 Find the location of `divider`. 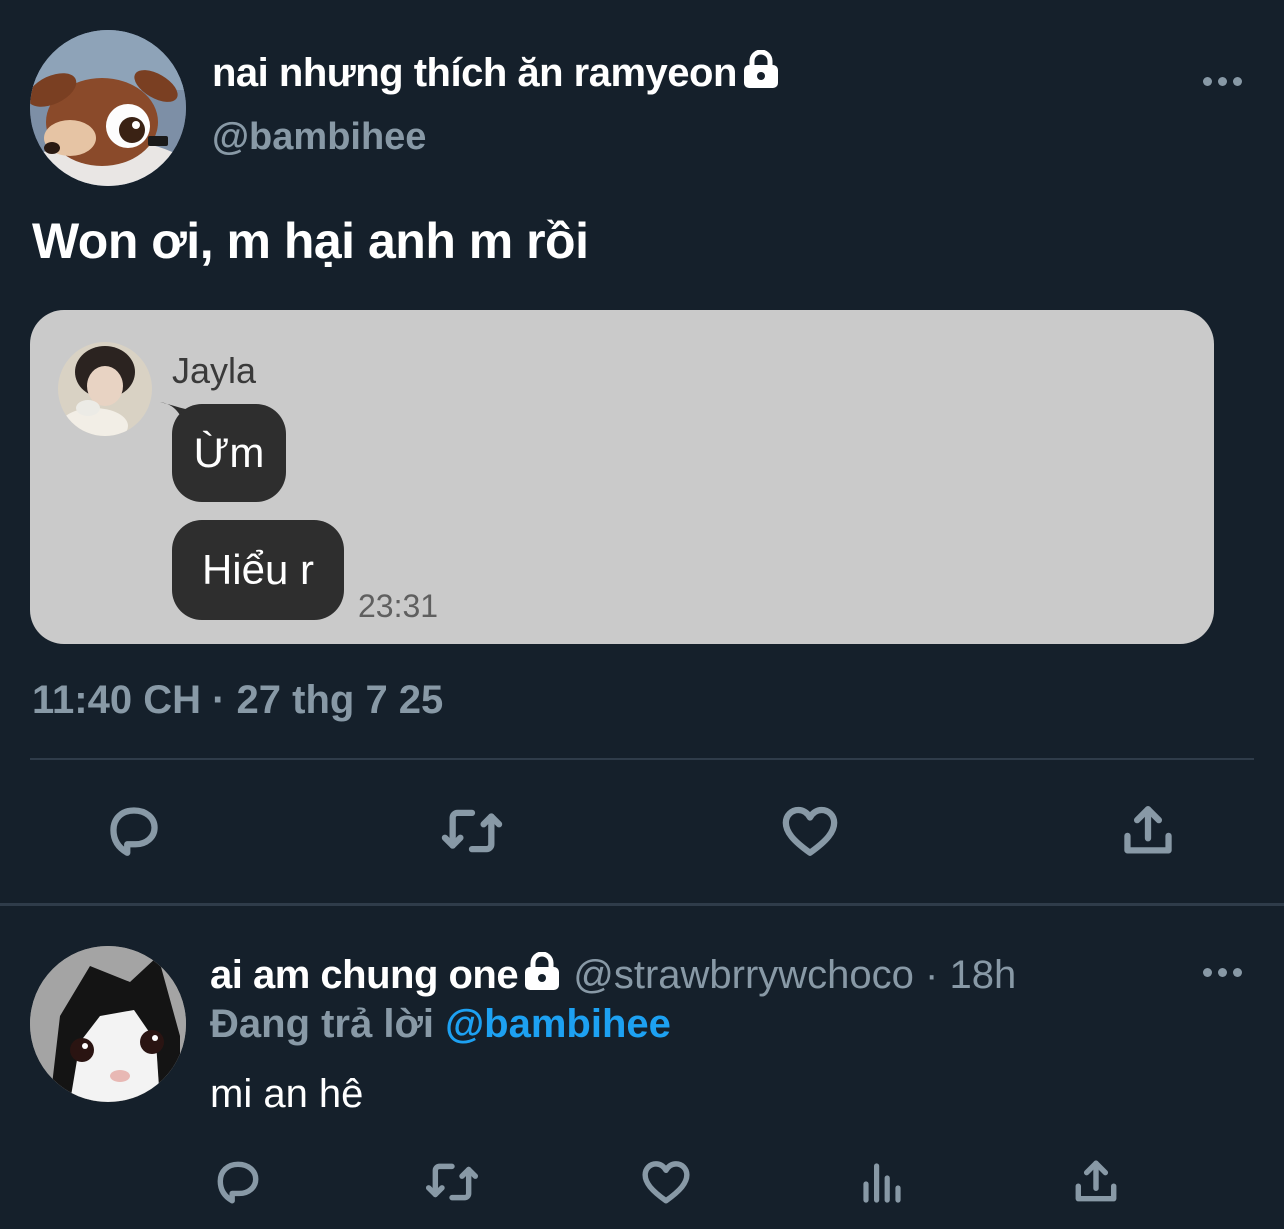

divider is located at coordinates (642, 759).